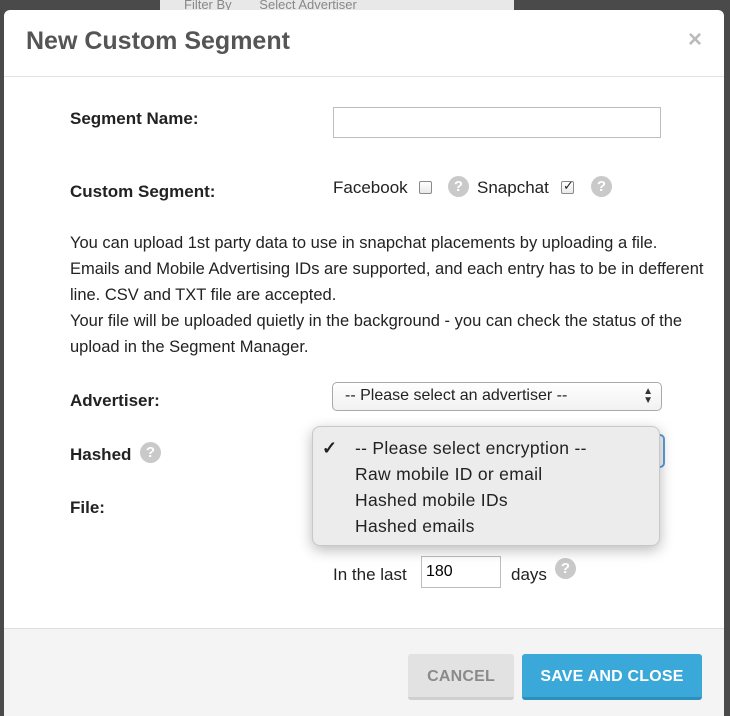 This screenshot has width=730, height=716. I want to click on facebook-help-icon: ?, so click(458, 186).